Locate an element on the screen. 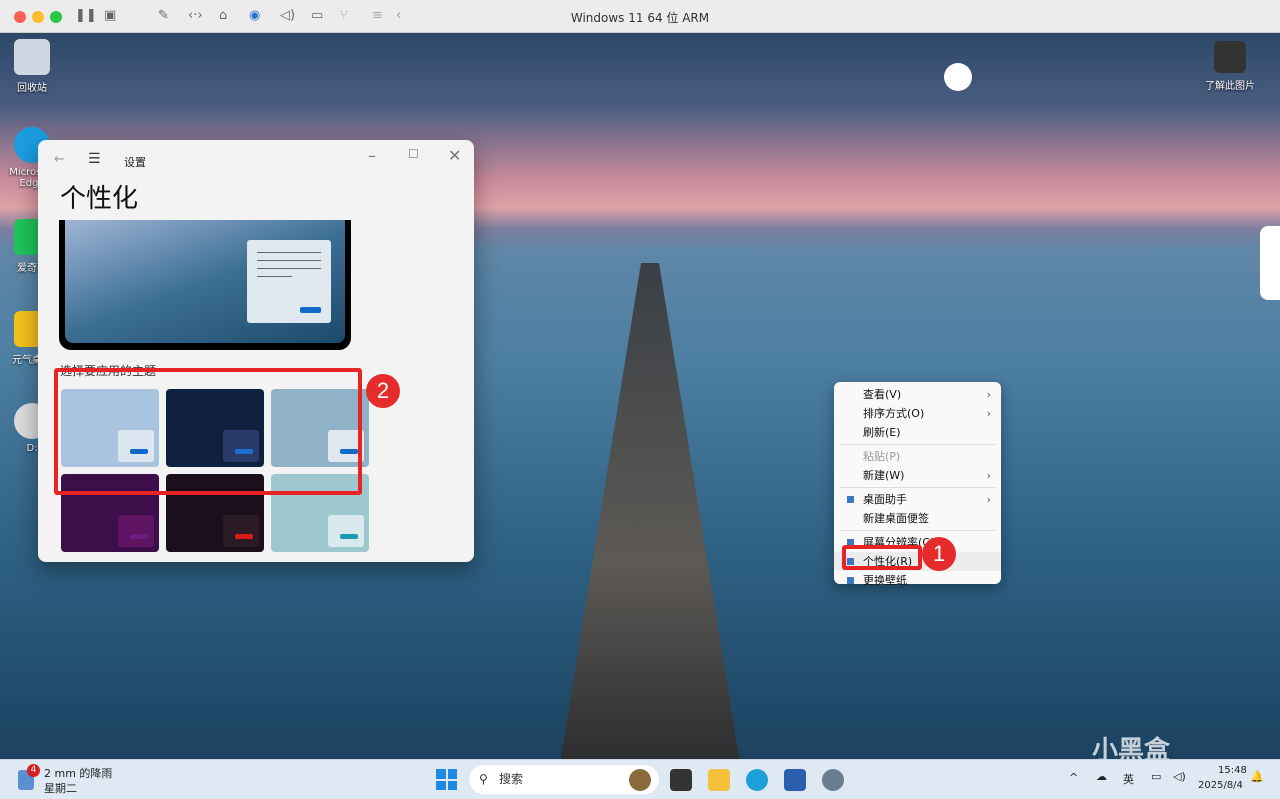 The image size is (1280, 799). desktop-icon-recycle-bin: 回收站 is located at coordinates (32, 66).